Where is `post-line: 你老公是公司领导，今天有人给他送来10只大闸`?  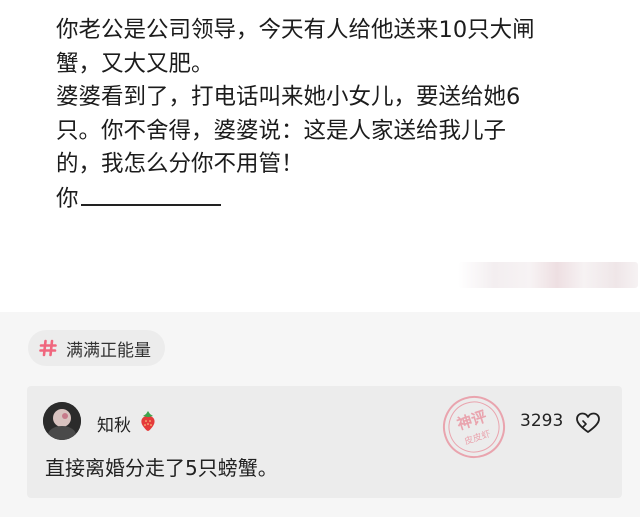
post-line: 你老公是公司领导，今天有人给他送来10只大闸 is located at coordinates (295, 30).